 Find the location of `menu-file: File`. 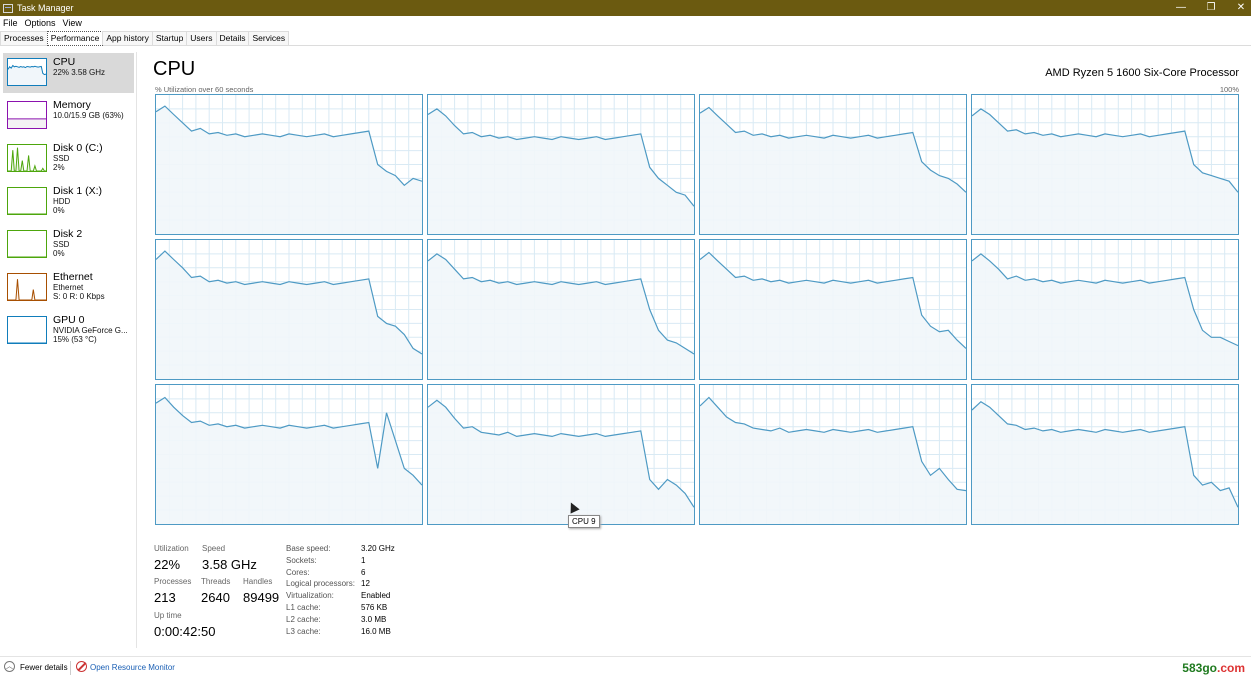

menu-file: File is located at coordinates (11, 23).